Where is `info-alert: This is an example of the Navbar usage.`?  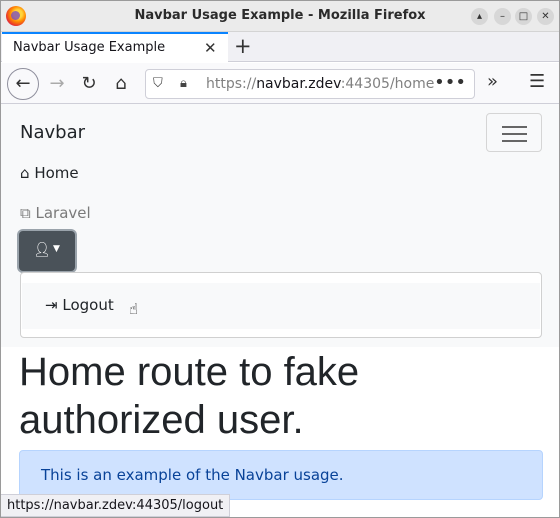 info-alert: This is an example of the Navbar usage. is located at coordinates (281, 475).